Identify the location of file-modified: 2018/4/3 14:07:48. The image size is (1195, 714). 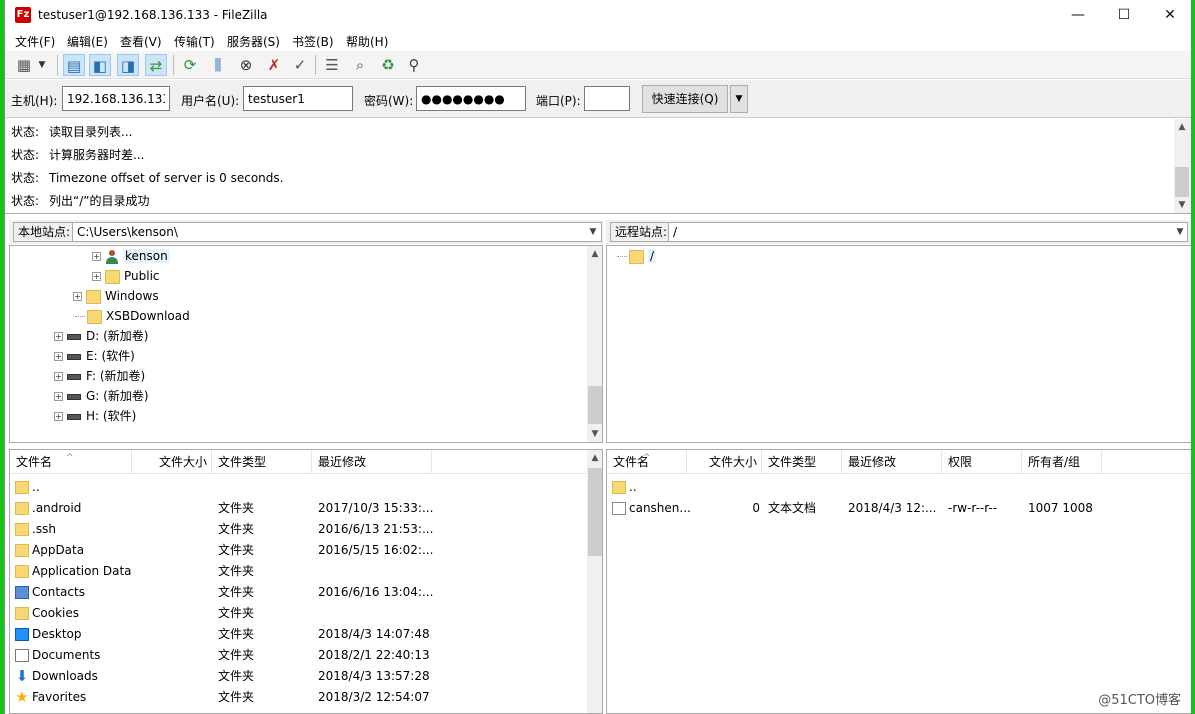
(374, 634).